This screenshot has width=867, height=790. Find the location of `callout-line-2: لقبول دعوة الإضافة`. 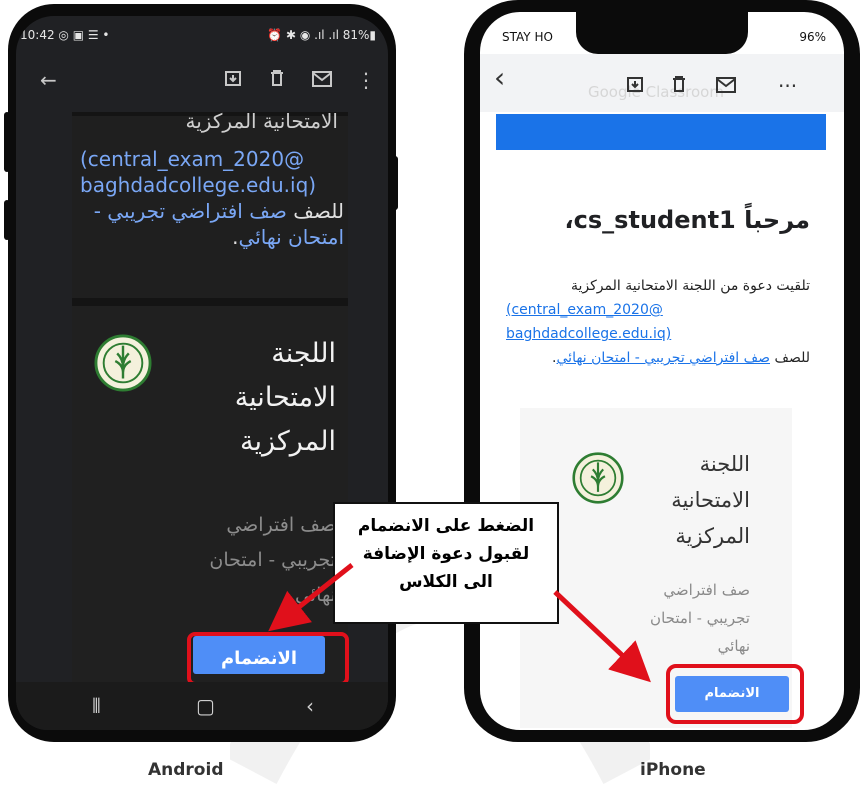

callout-line-2: لقبول دعوة الإضافة is located at coordinates (446, 554).